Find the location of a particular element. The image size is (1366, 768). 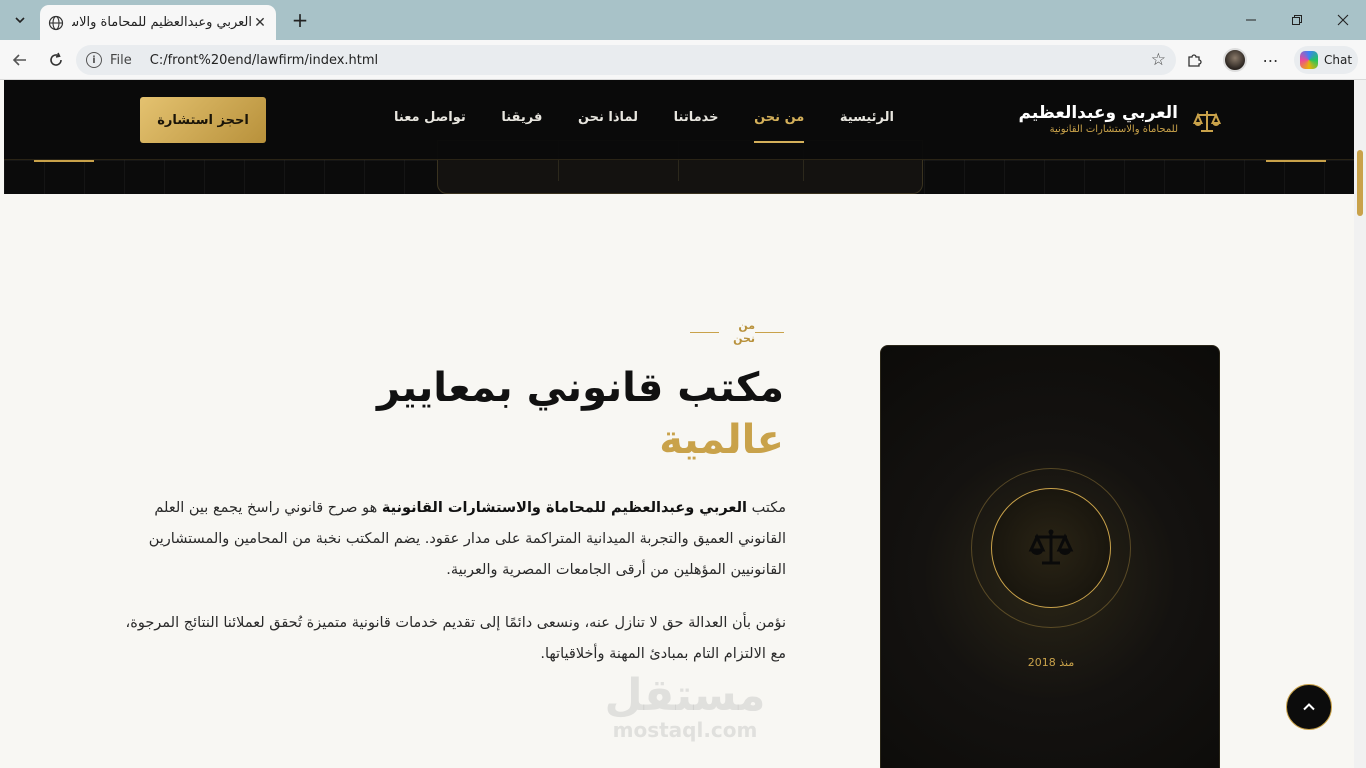

section-label-text: من نحن is located at coordinates (744, 332).